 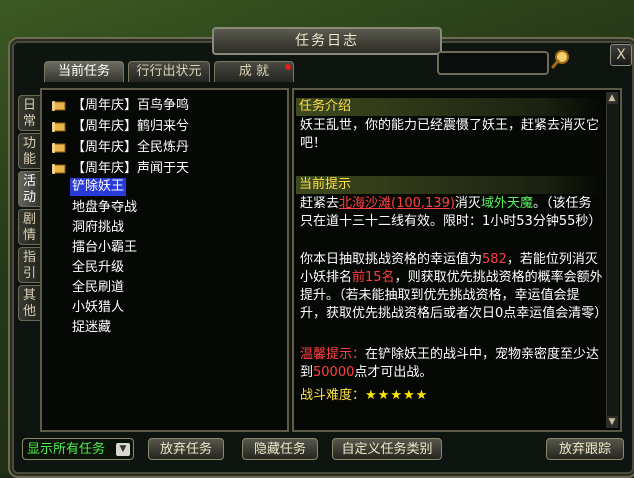 What do you see at coordinates (288, 67) in the screenshot?
I see `notification-dot` at bounding box center [288, 67].